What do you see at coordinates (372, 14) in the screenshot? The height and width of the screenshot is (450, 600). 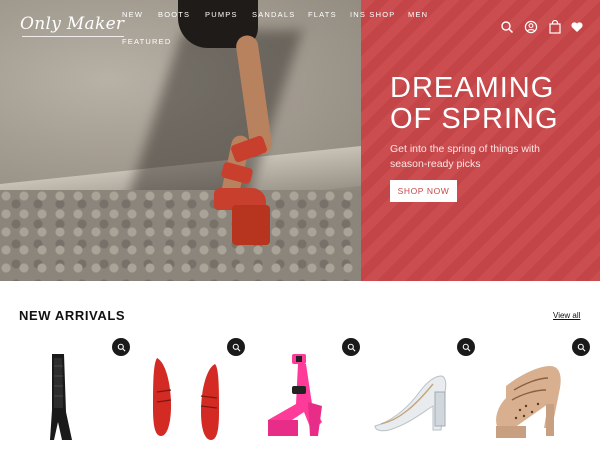 I see `nav-item-ins-shop: INS SHOP` at bounding box center [372, 14].